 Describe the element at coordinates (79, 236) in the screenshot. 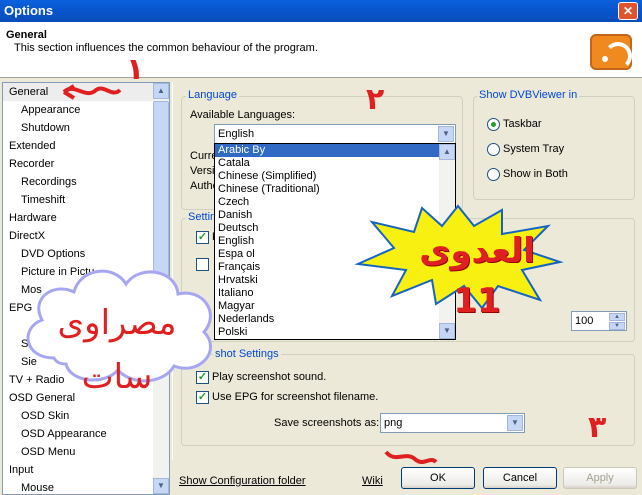

I see `tree-item: DirectX` at that location.